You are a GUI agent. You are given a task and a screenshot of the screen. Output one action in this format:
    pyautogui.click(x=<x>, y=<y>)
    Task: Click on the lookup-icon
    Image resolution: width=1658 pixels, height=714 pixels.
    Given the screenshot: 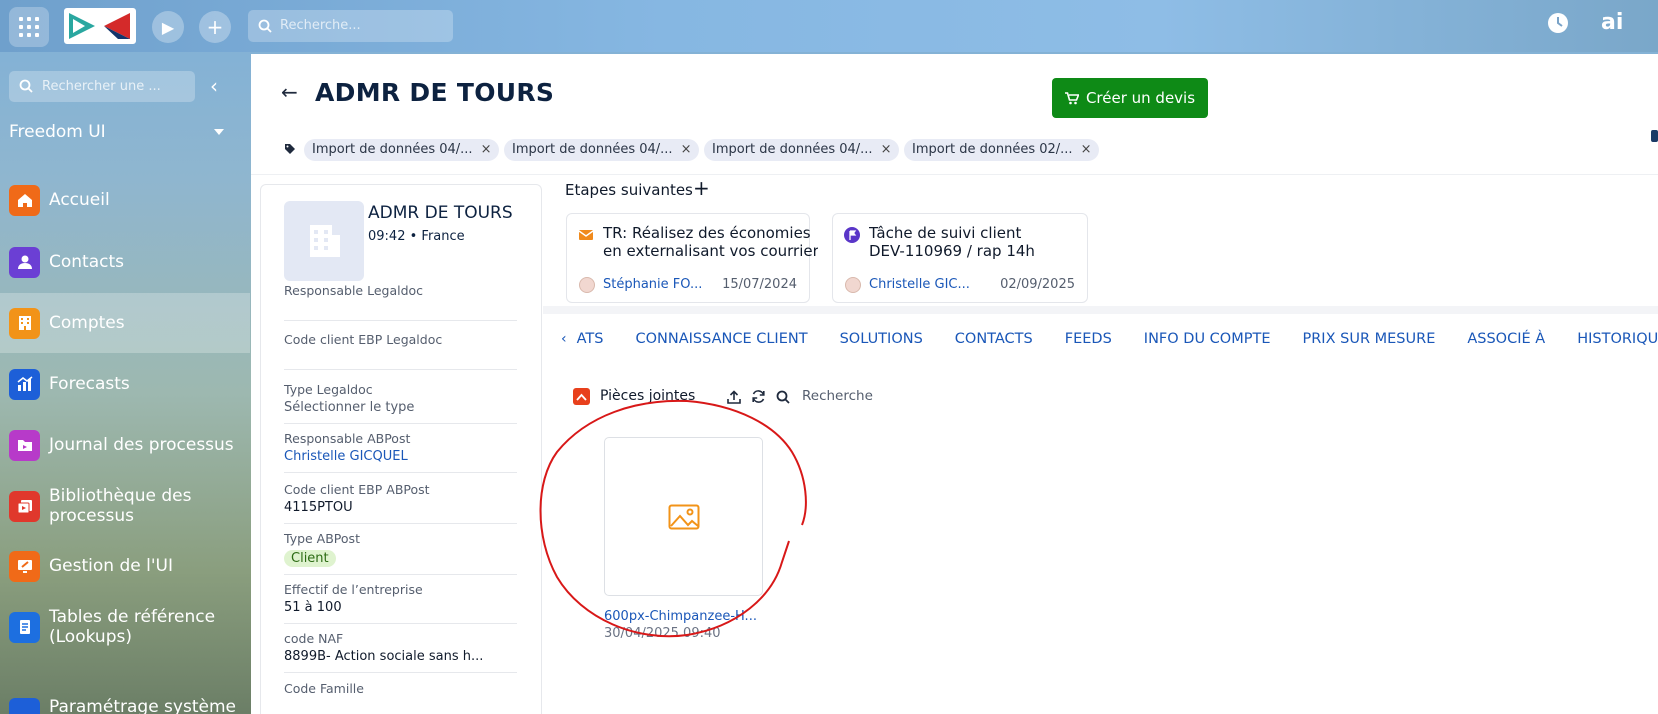 What is the action you would take?
    pyautogui.click(x=24, y=627)
    